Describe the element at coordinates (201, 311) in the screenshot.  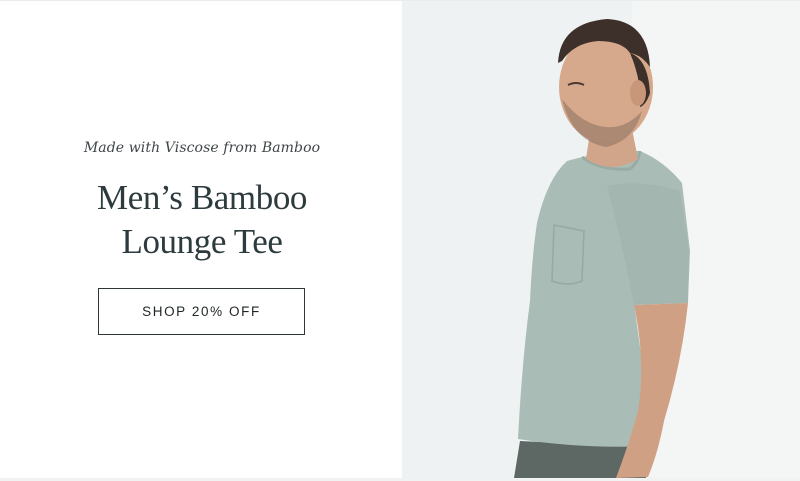
I see `shop-discount-button: SHOP 20% OFF` at that location.